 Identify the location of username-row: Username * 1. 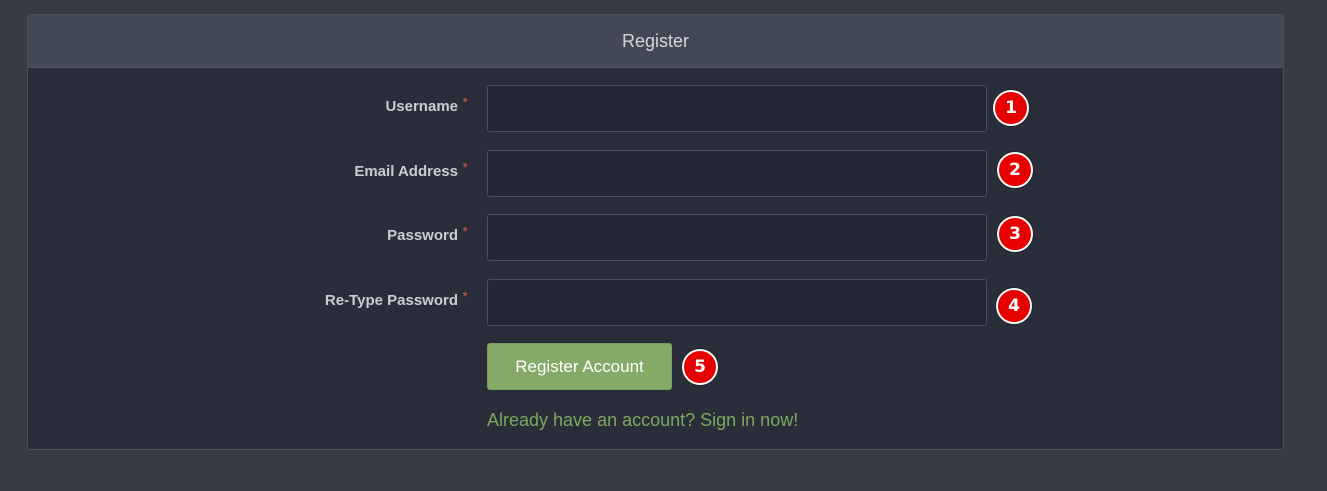
(655, 108).